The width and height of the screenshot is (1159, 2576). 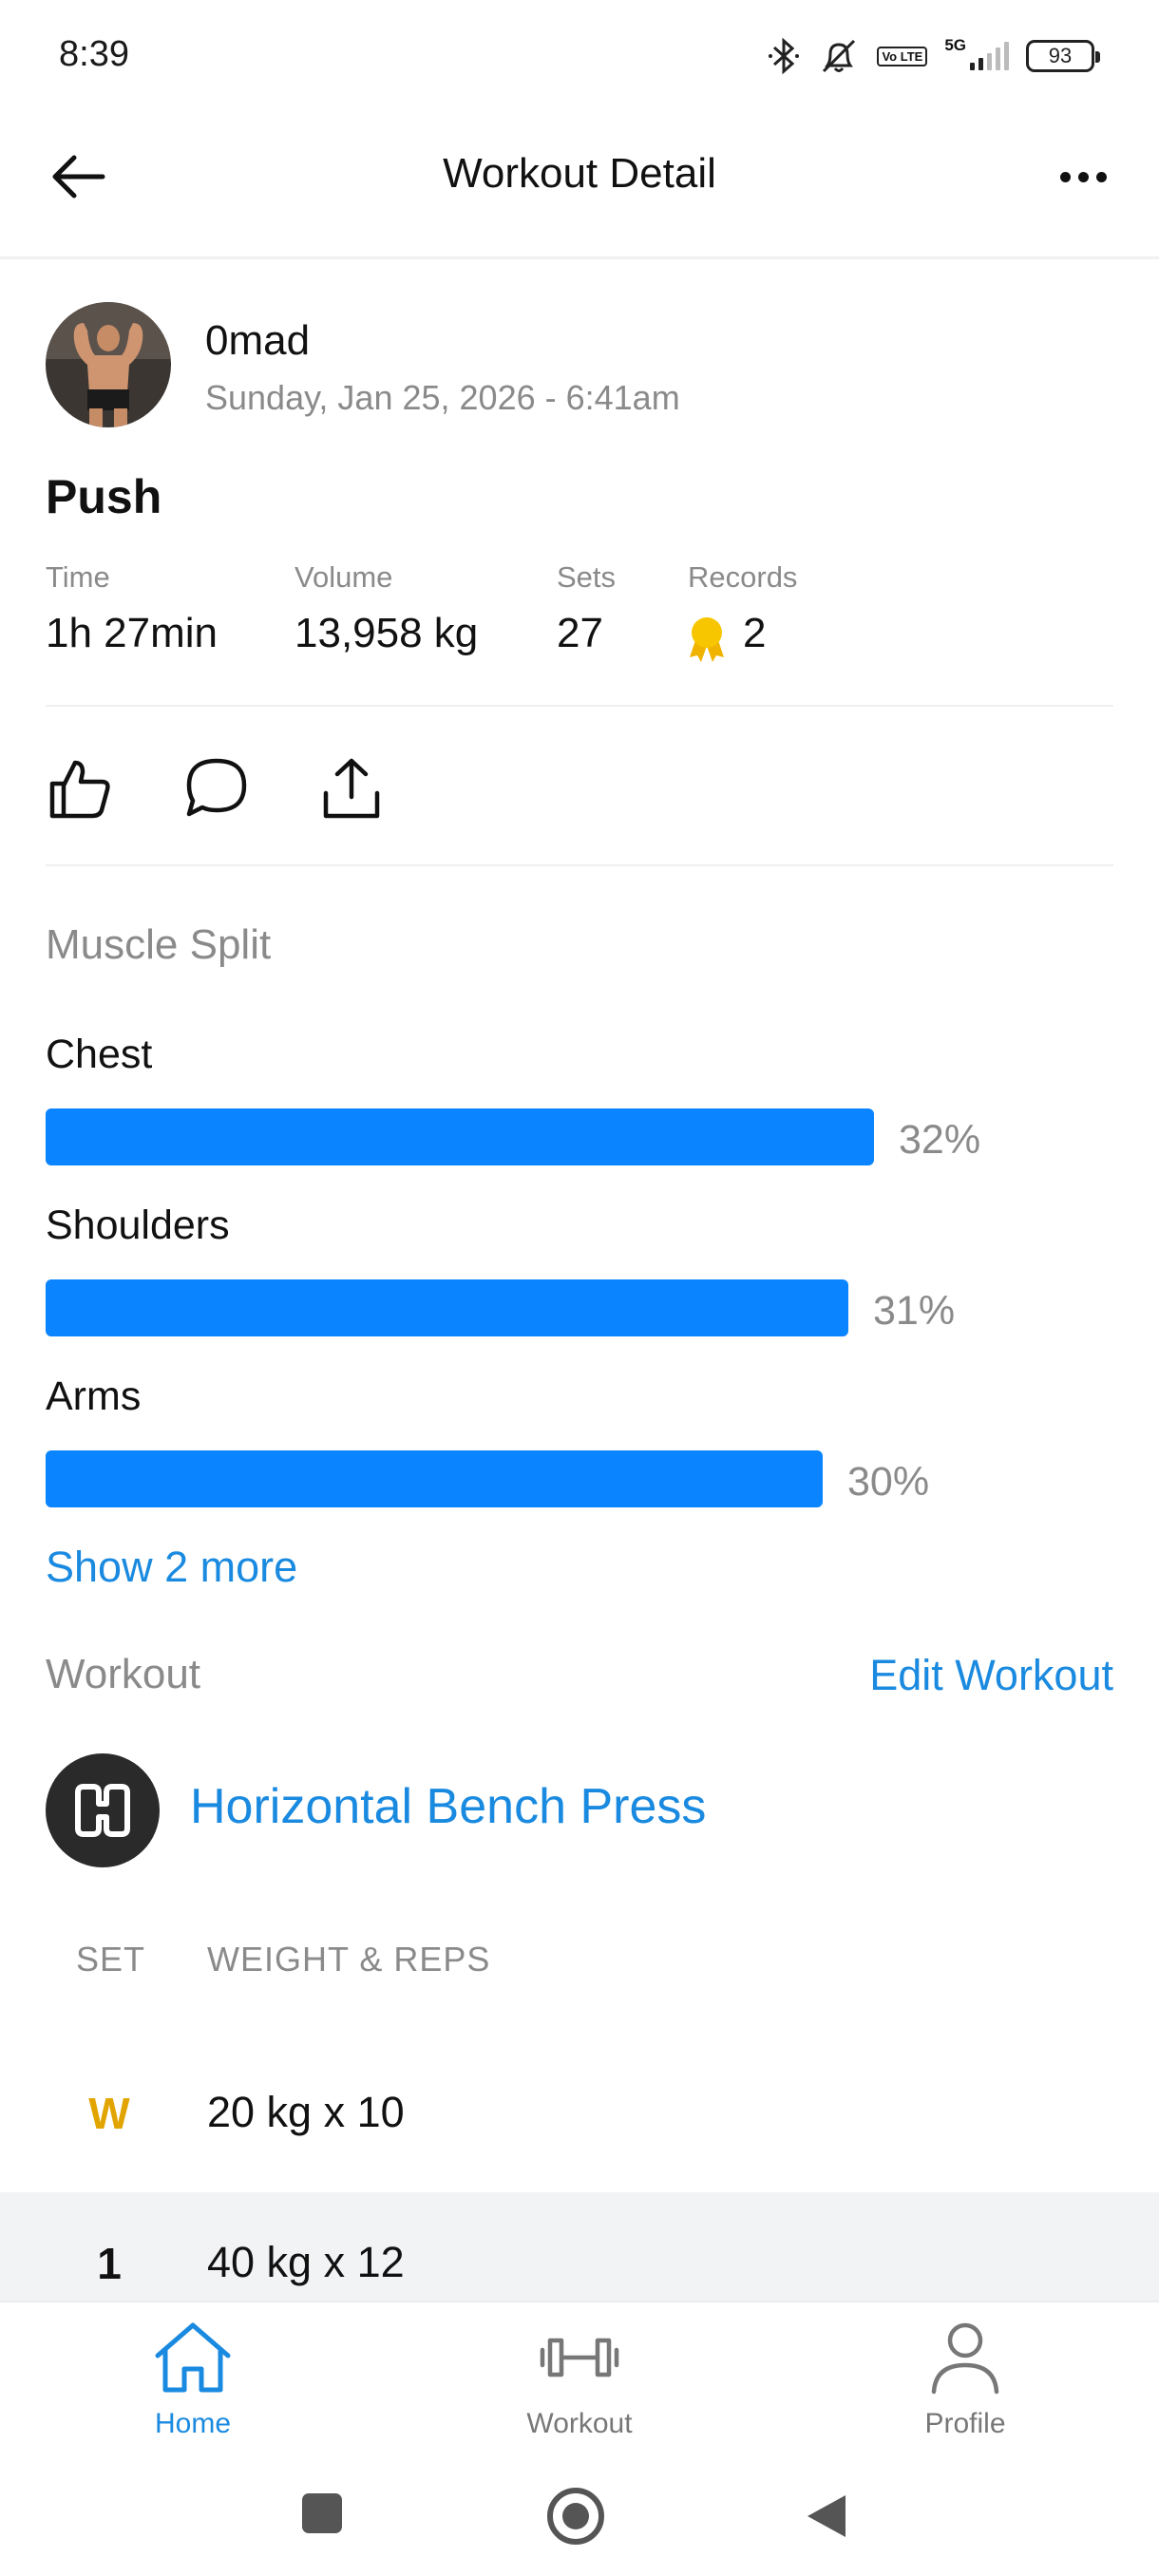 I want to click on nav-workout: Workout, so click(x=579, y=2380).